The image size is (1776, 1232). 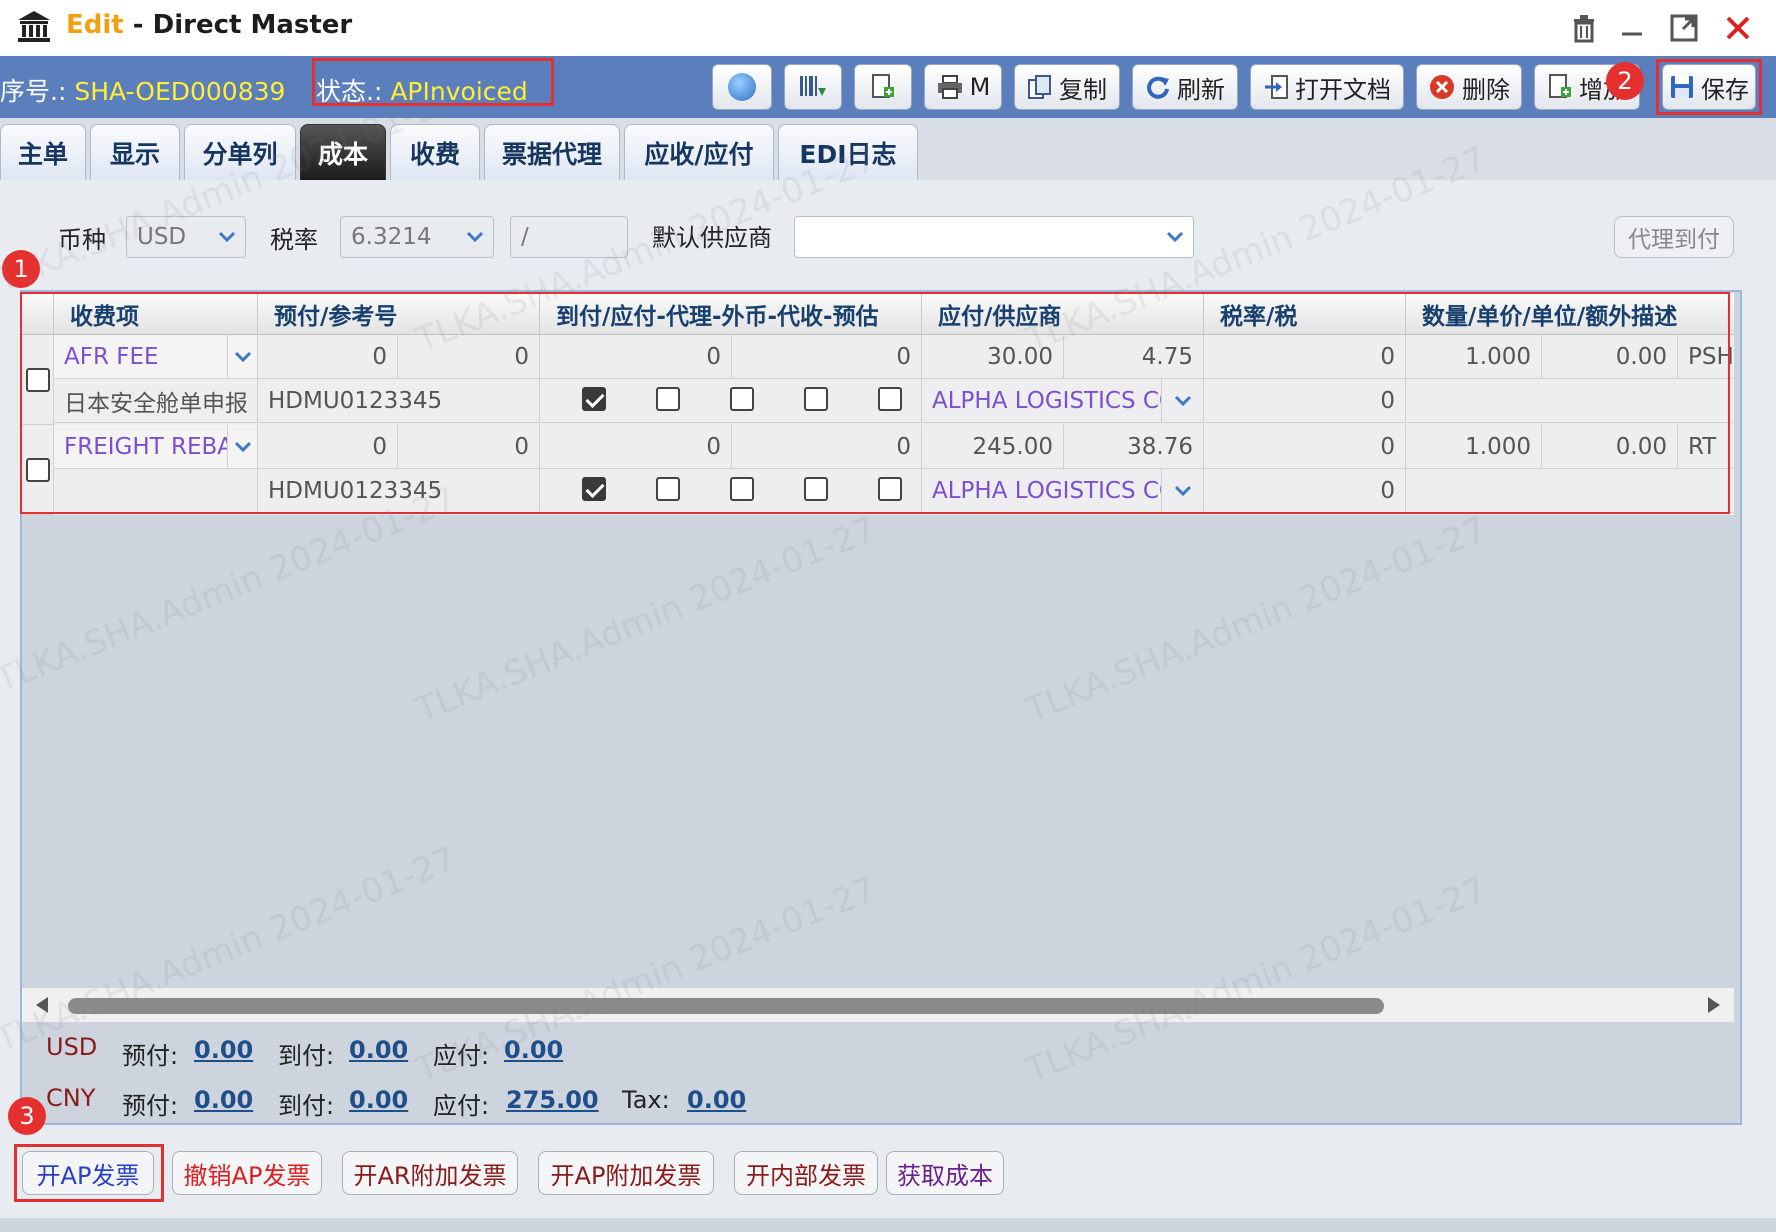 What do you see at coordinates (980, 87) in the screenshot?
I see `print-m-label: M` at bounding box center [980, 87].